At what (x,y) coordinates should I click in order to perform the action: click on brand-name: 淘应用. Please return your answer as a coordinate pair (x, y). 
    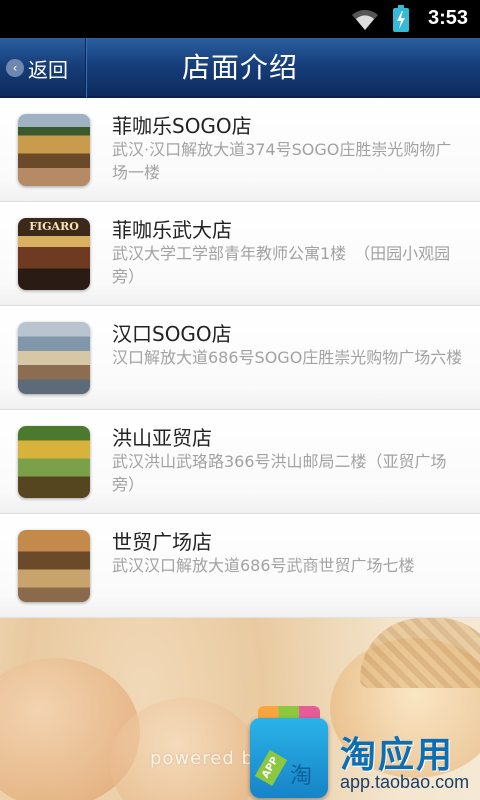
    Looking at the image, I should click on (397, 752).